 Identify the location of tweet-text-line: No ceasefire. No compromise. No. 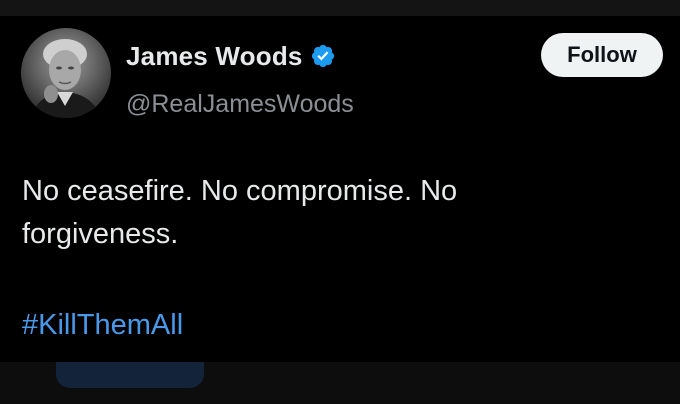
(240, 191).